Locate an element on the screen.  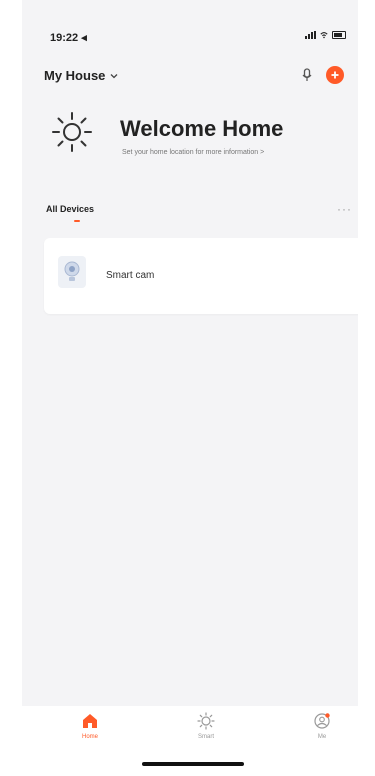
devices-section-header: All Devices ··· is located at coordinates (190, 215).